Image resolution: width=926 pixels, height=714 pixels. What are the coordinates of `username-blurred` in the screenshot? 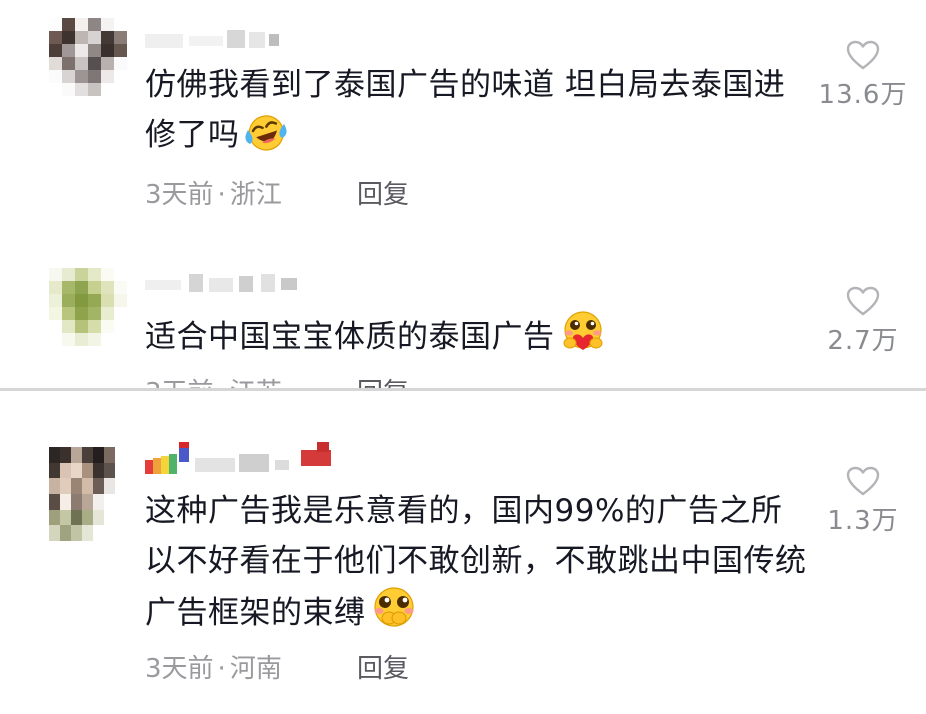 It's located at (245, 459).